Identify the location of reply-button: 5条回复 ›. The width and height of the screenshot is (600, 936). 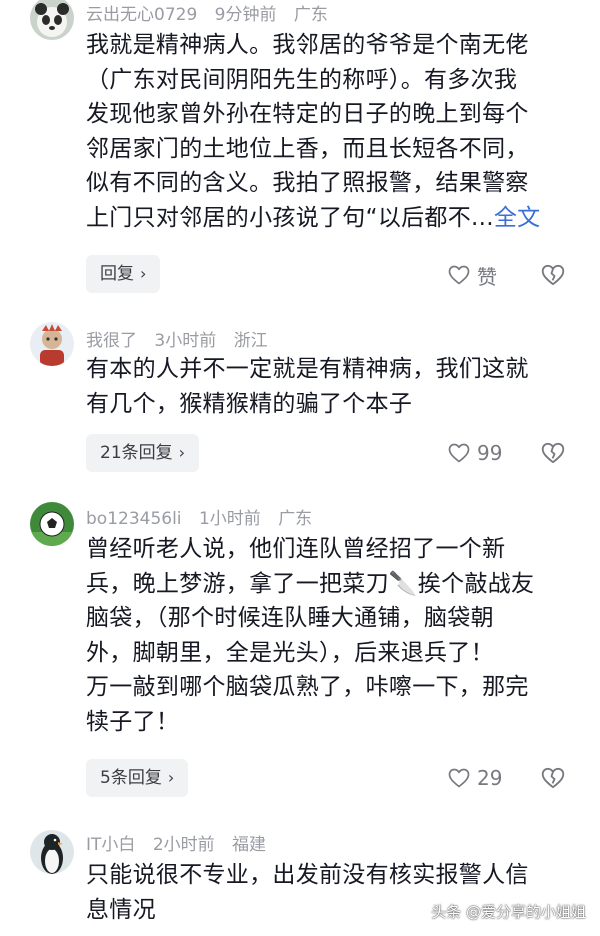
(137, 778).